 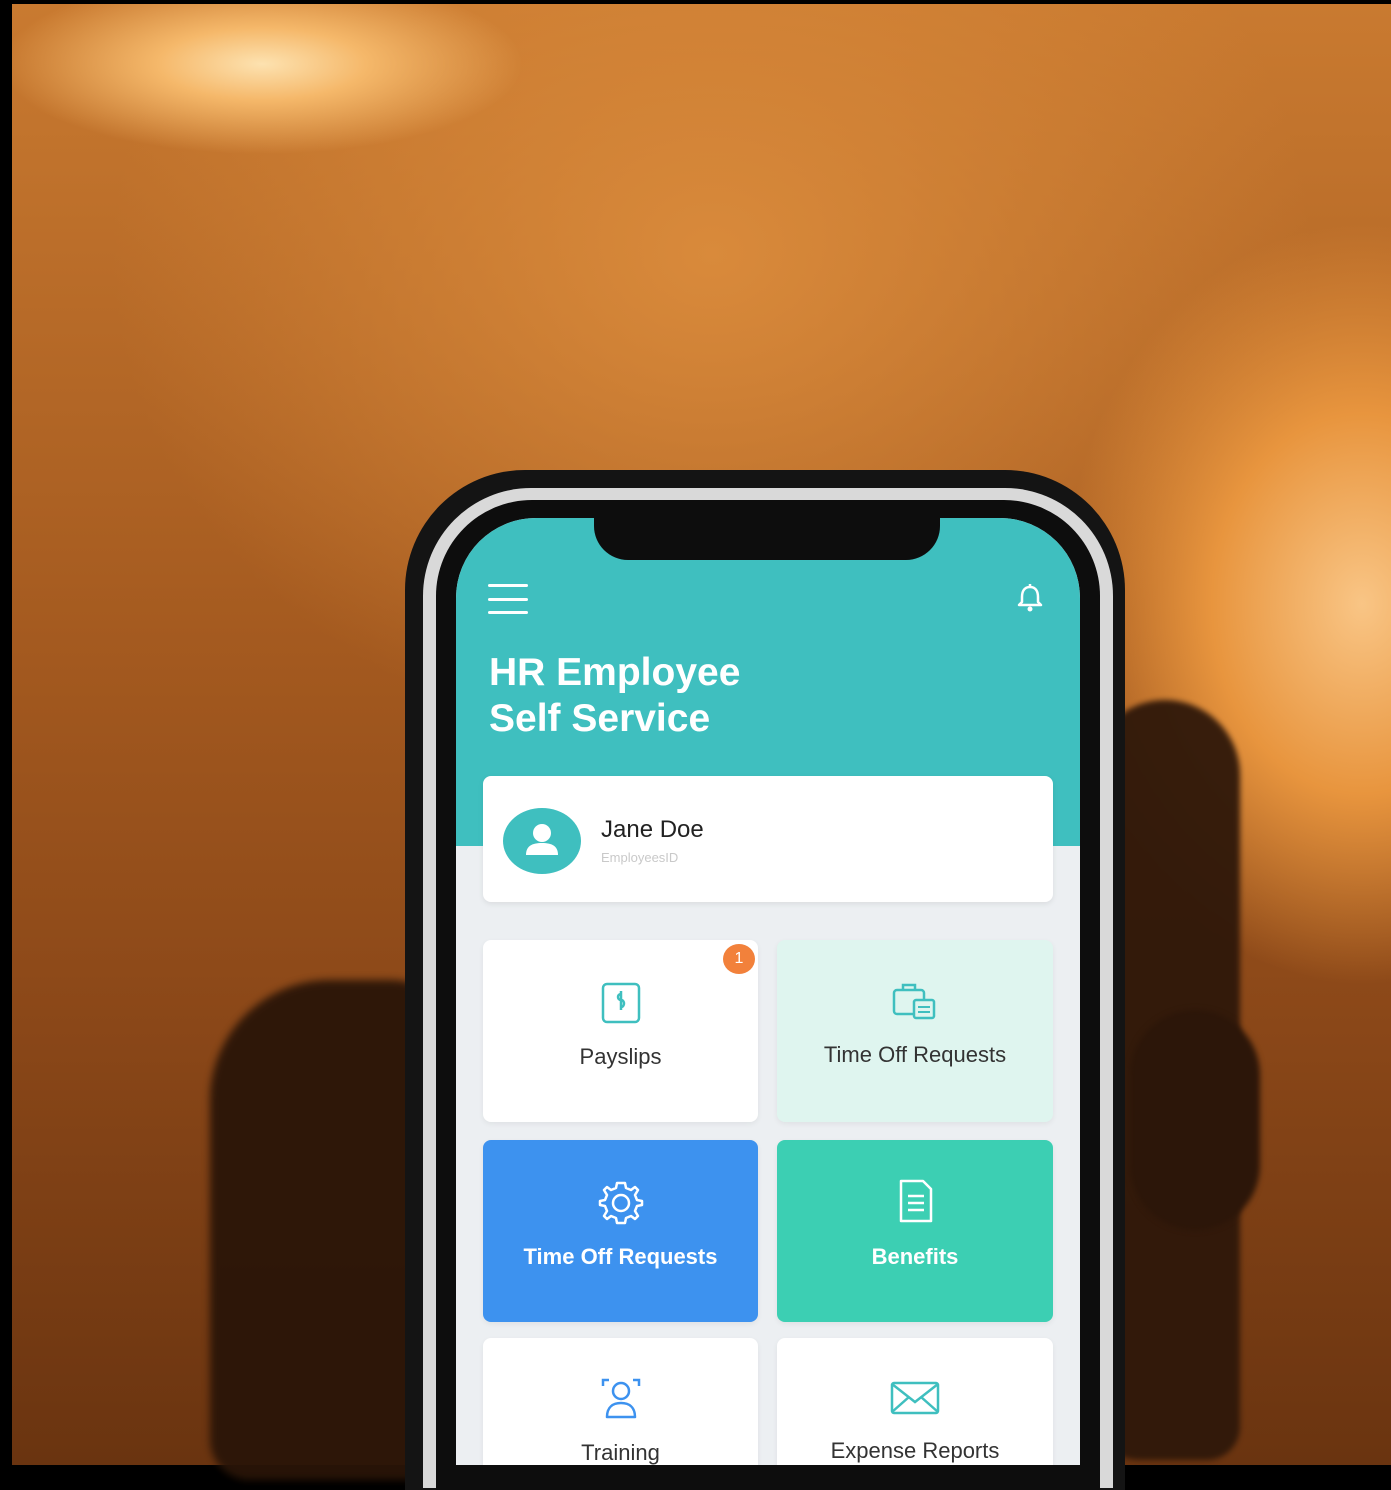 What do you see at coordinates (640, 857) in the screenshot?
I see `employee-id: EmployeesID` at bounding box center [640, 857].